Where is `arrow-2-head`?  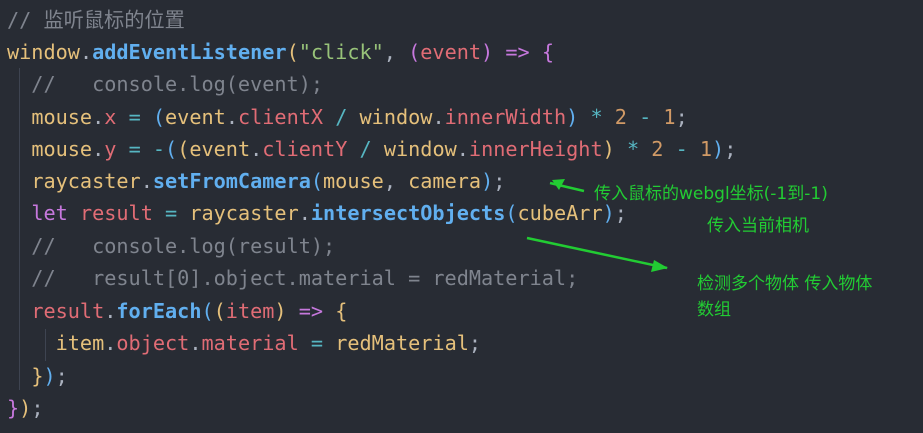
arrow-2-head is located at coordinates (659, 266).